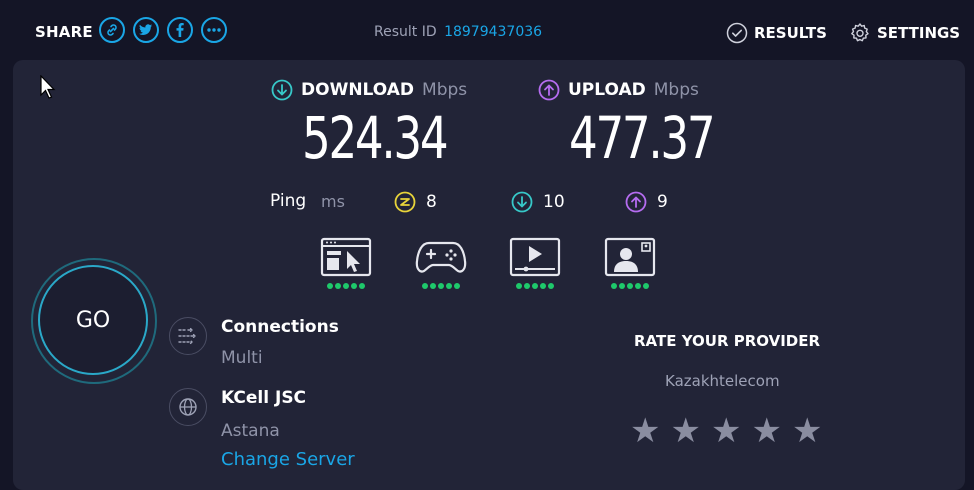 The image size is (974, 490). Describe the element at coordinates (535, 257) in the screenshot. I see `video-streaming-icon` at that location.